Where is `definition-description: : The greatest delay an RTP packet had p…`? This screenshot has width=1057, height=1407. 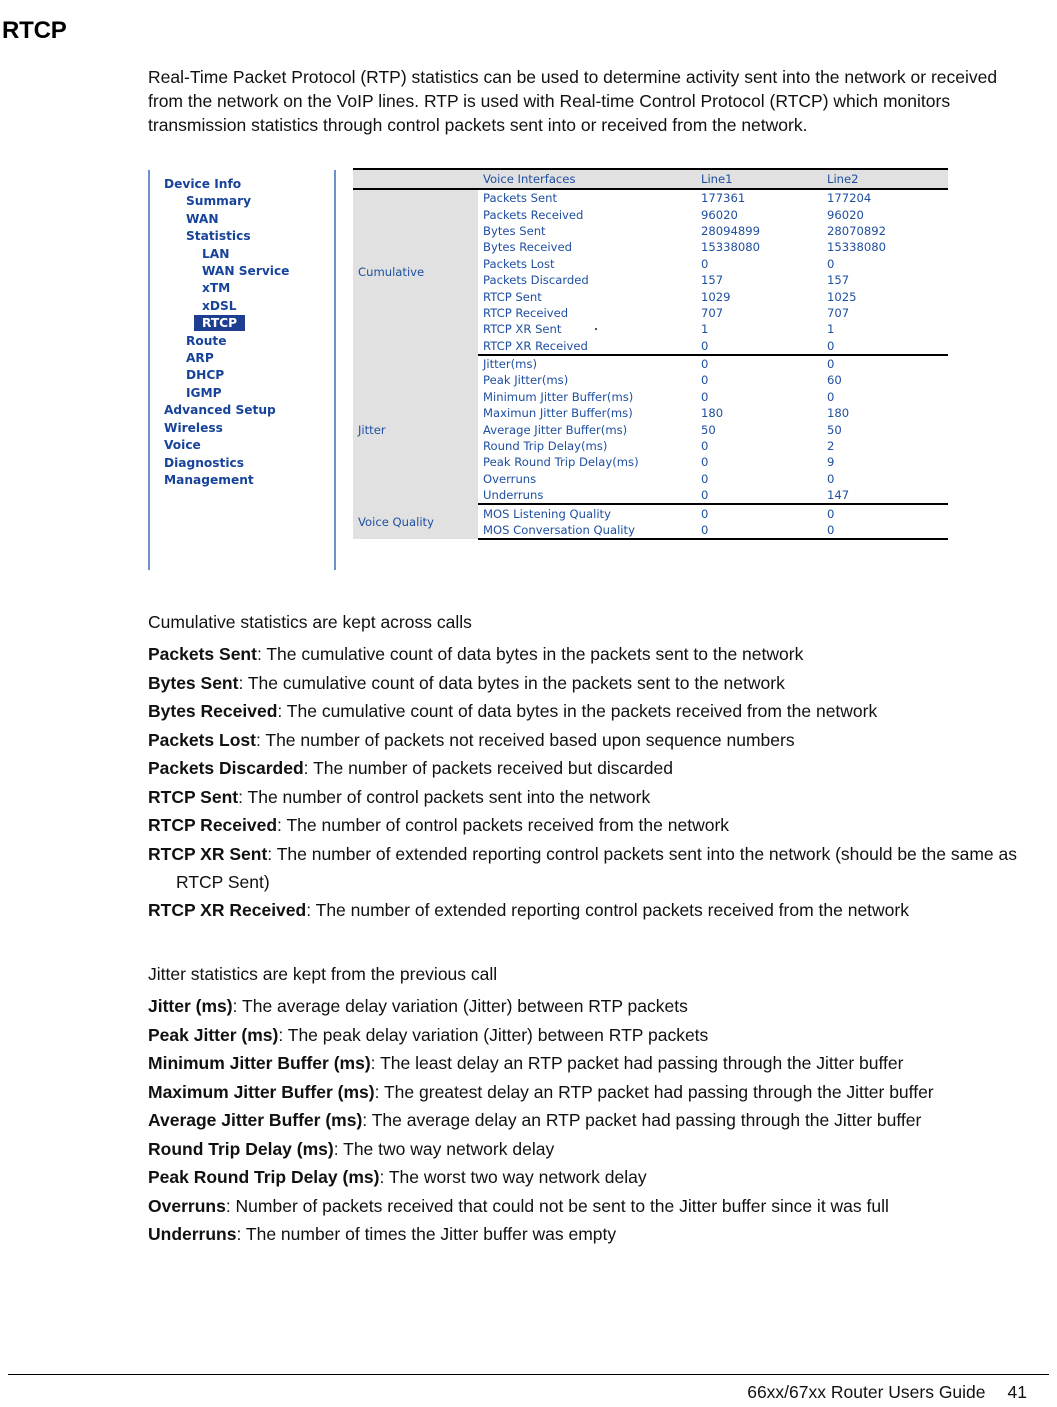
definition-description: : The greatest delay an RTP packet had p… is located at coordinates (654, 1091).